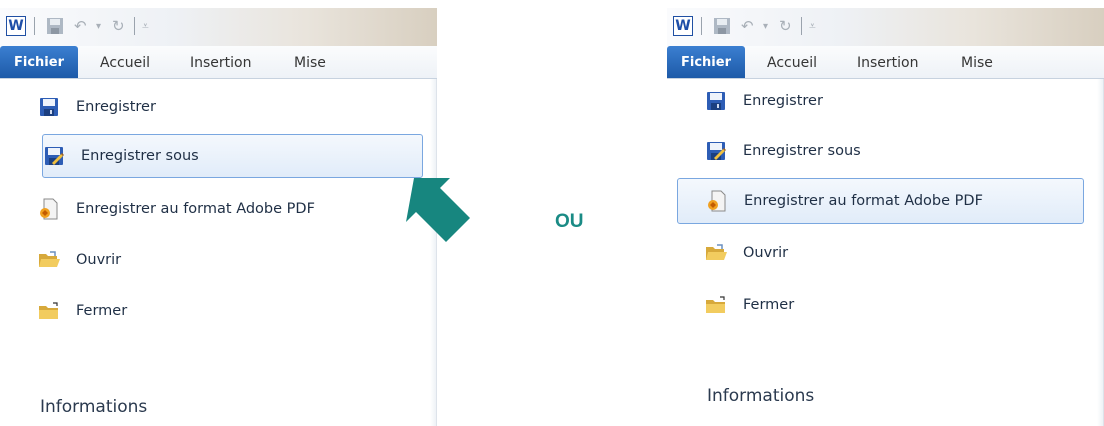 Image resolution: width=1104 pixels, height=426 pixels. What do you see at coordinates (438, 210) in the screenshot?
I see `pointer-arrow-icon` at bounding box center [438, 210].